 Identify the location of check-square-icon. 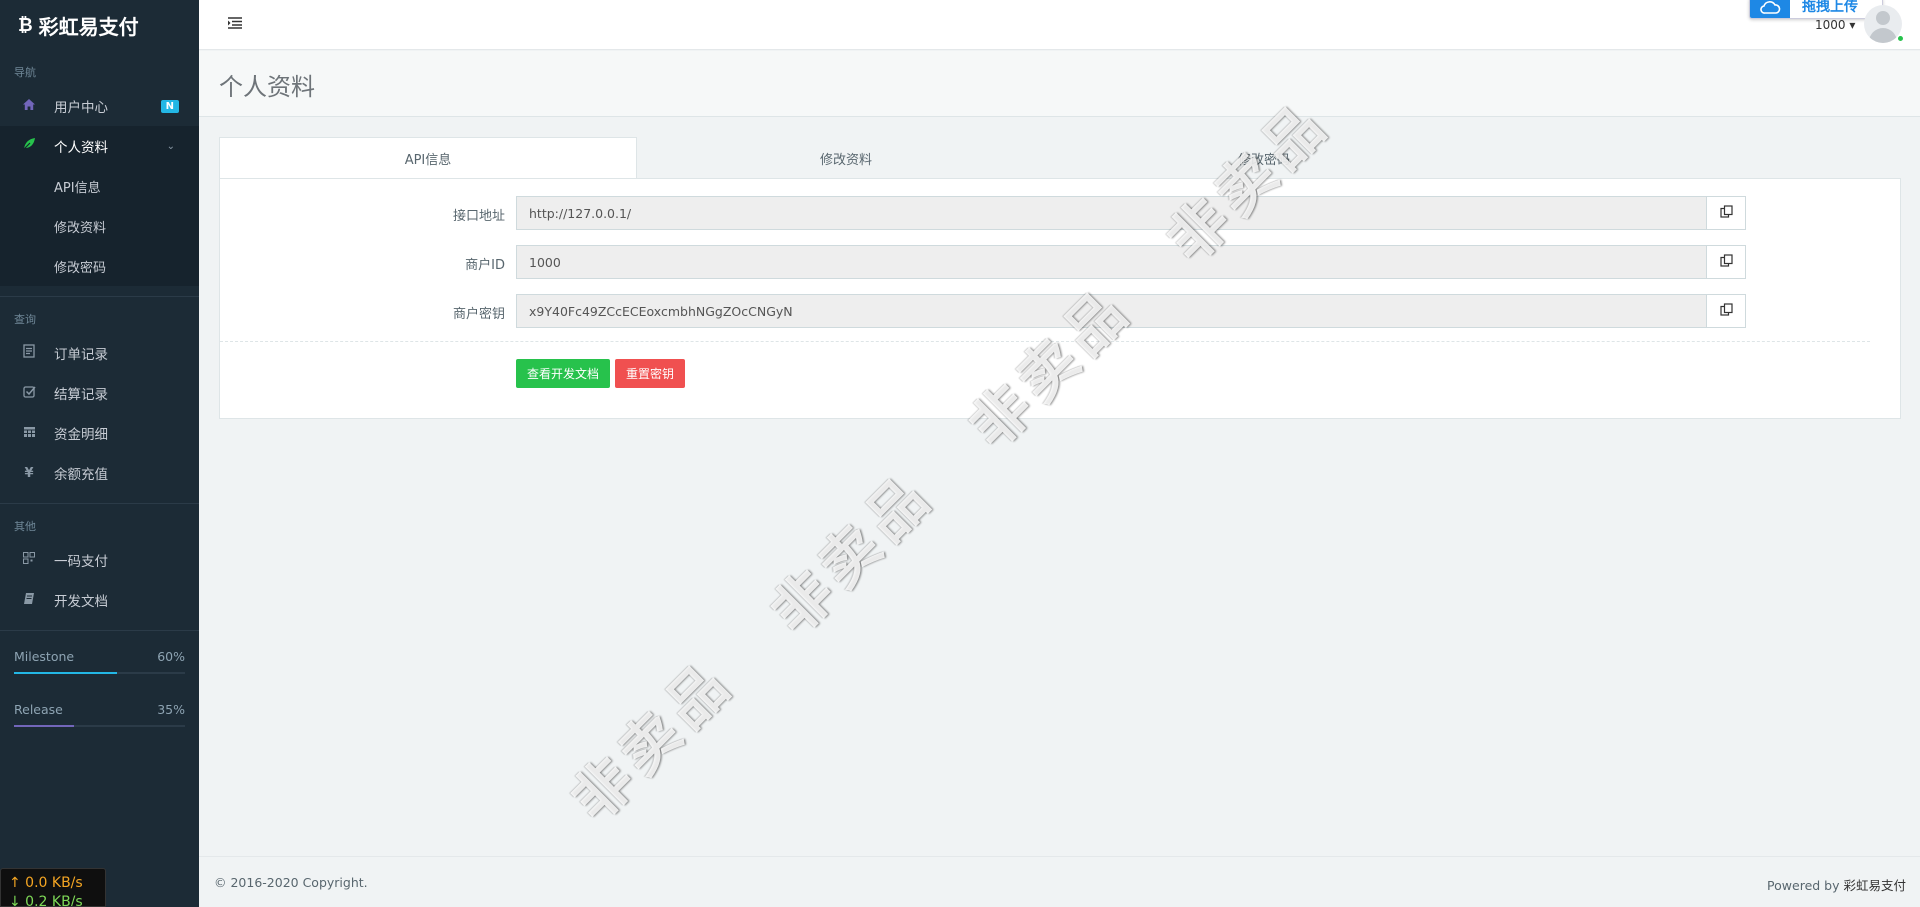
(29, 393).